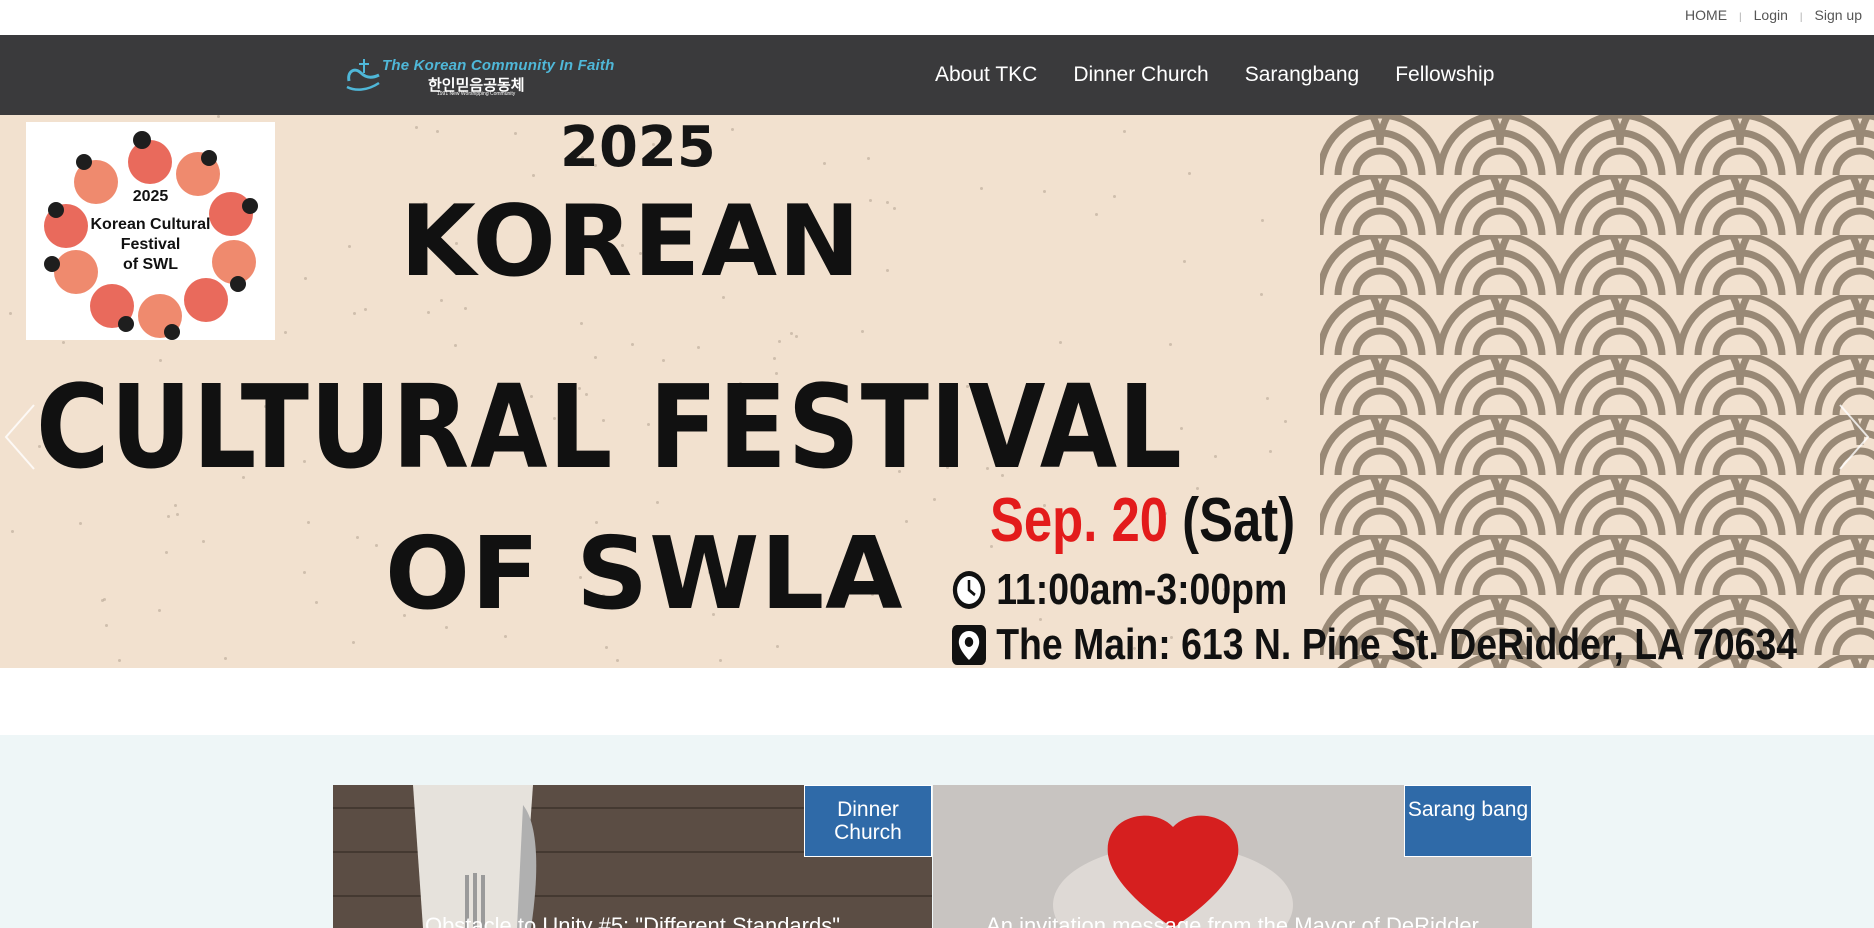 The height and width of the screenshot is (928, 1874). What do you see at coordinates (1838, 15) in the screenshot?
I see `signup-link: Sign up` at bounding box center [1838, 15].